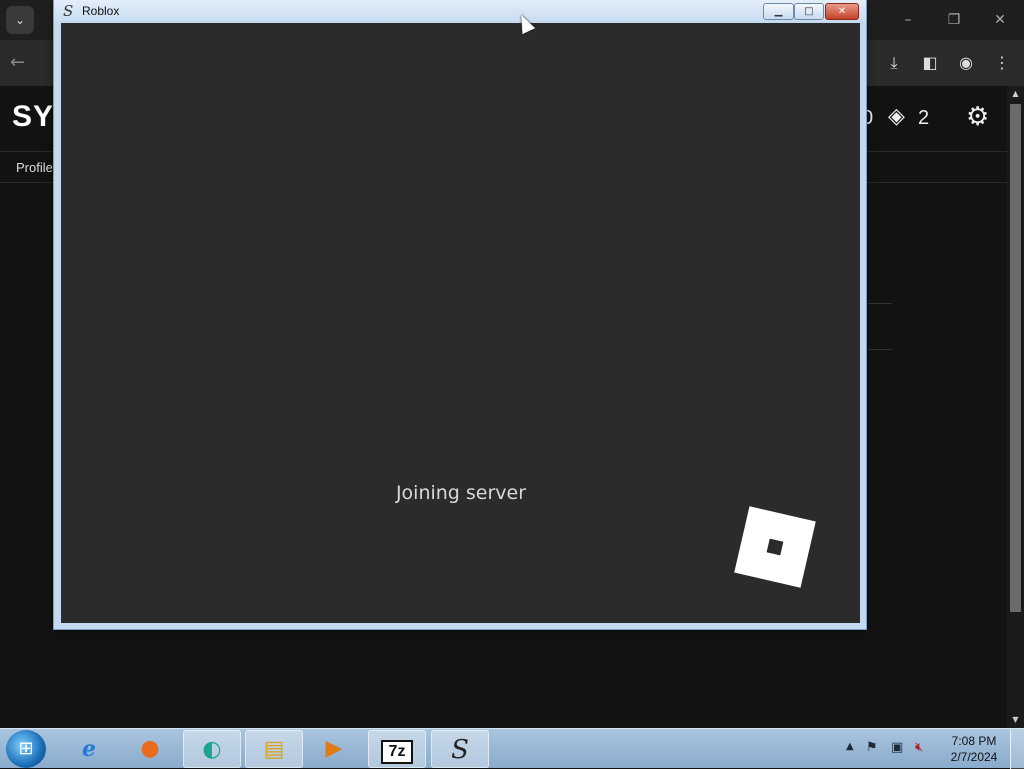  Describe the element at coordinates (974, 757) in the screenshot. I see `clock-date: 2/7/2024` at that location.